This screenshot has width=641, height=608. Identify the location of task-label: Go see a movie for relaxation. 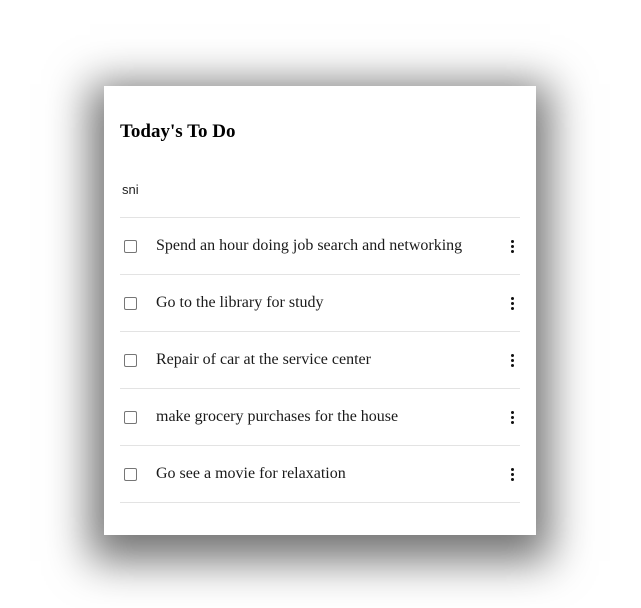
(251, 473).